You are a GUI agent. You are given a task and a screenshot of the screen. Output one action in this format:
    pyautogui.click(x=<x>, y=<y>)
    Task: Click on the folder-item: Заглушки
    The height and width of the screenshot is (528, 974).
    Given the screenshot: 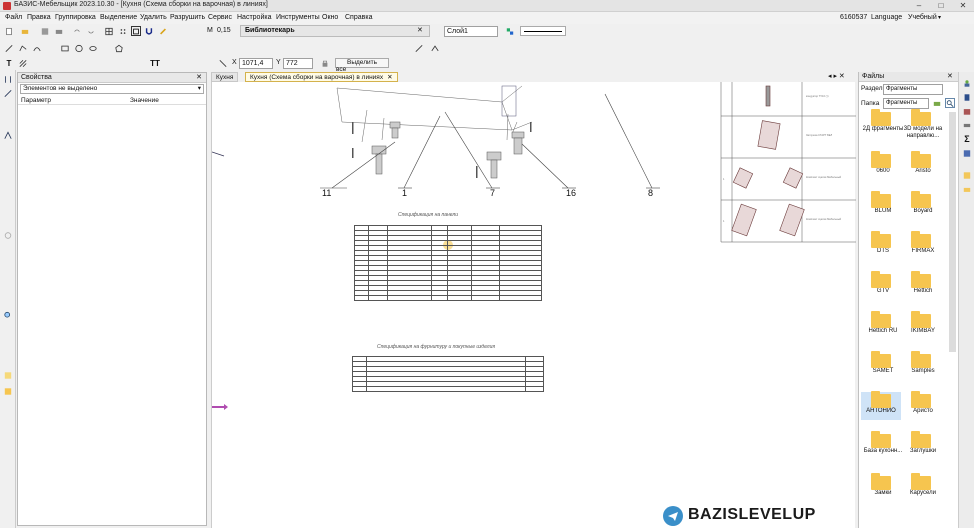 What is the action you would take?
    pyautogui.click(x=923, y=443)
    